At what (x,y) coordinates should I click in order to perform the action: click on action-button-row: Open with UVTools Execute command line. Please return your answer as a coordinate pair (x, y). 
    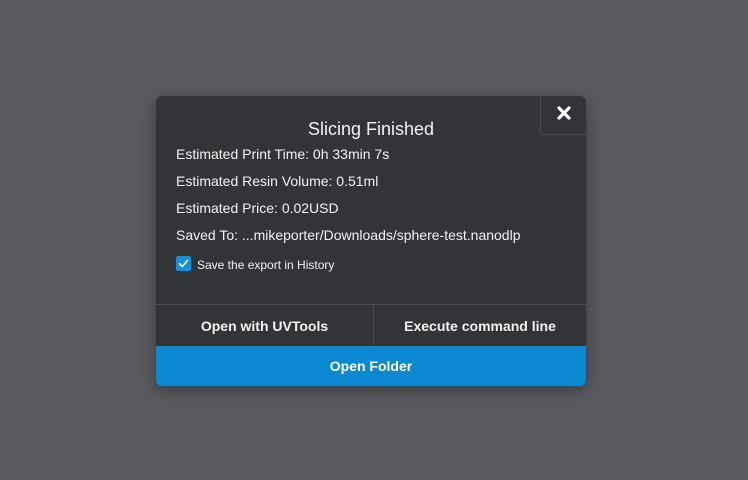
    Looking at the image, I should click on (371, 325).